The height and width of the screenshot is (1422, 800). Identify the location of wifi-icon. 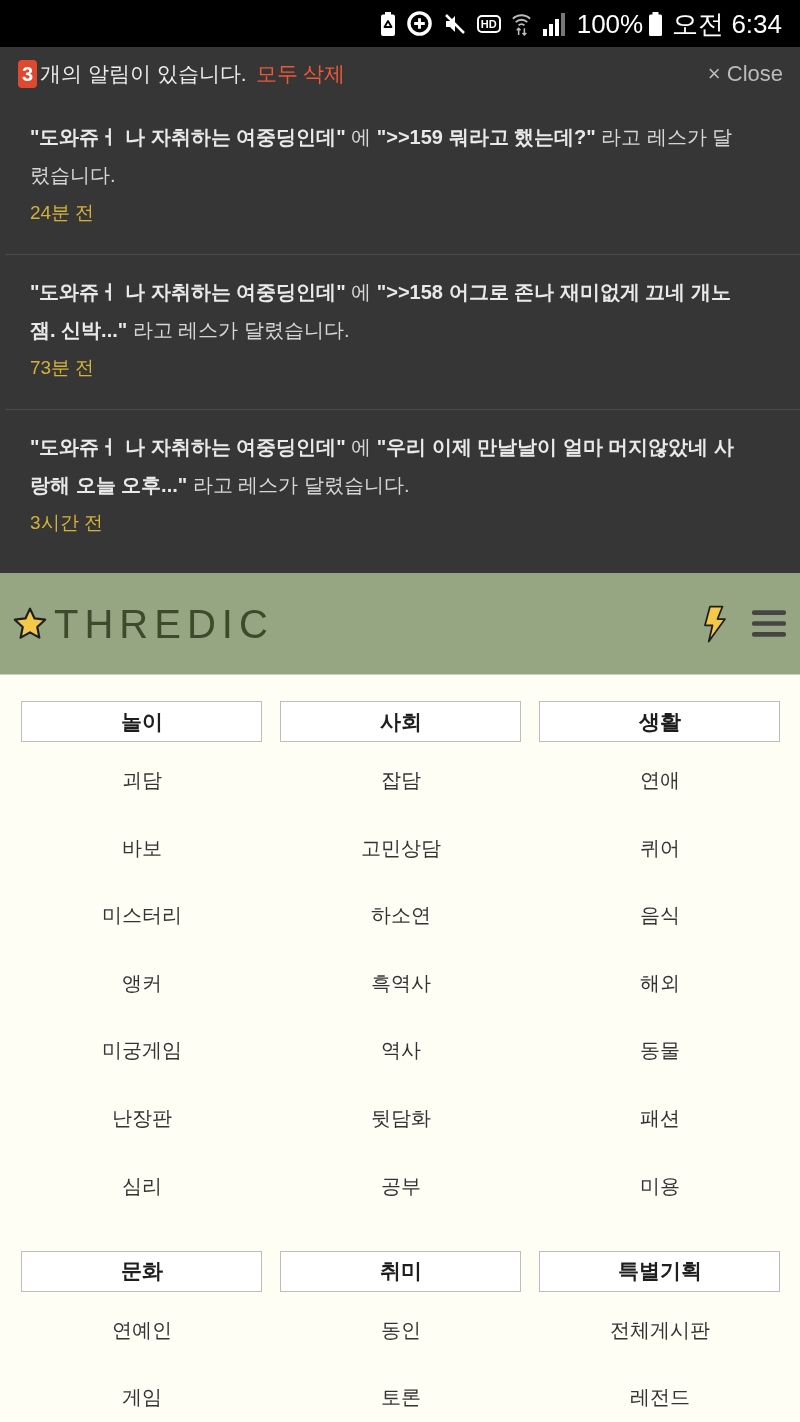
(521, 23).